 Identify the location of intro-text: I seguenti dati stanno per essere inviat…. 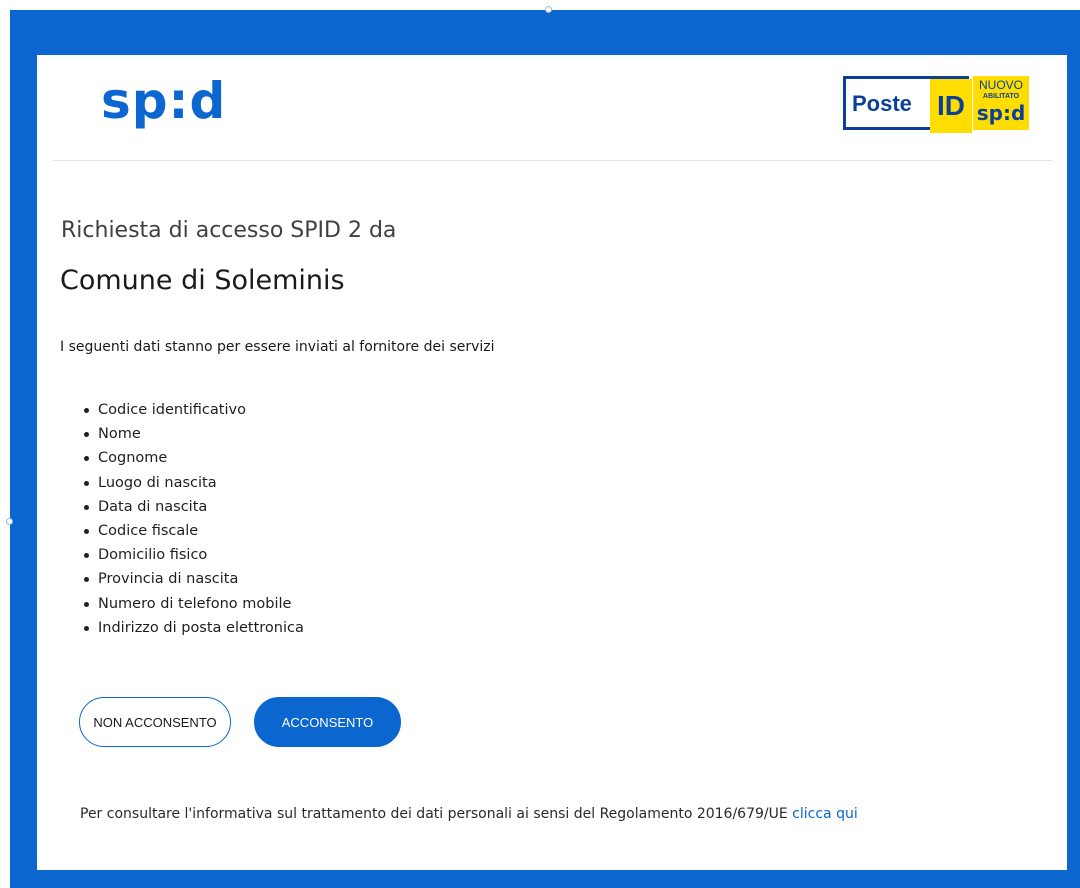
(277, 347).